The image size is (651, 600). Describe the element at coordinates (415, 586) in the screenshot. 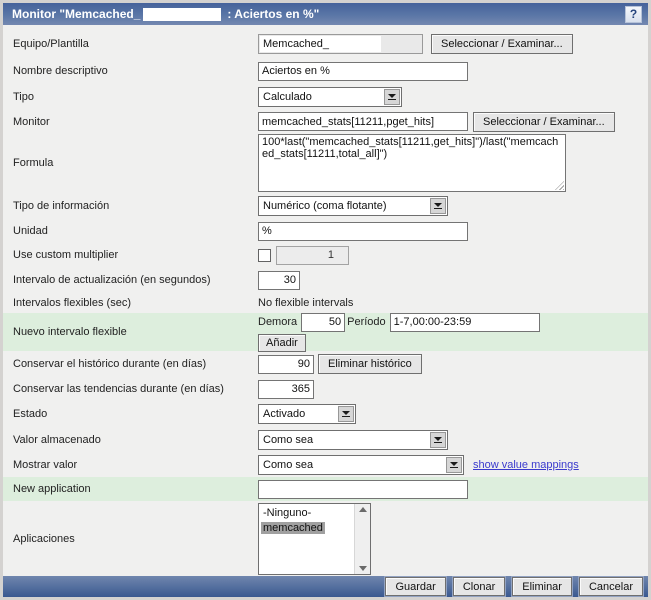

I see `save-button: Guardar` at that location.